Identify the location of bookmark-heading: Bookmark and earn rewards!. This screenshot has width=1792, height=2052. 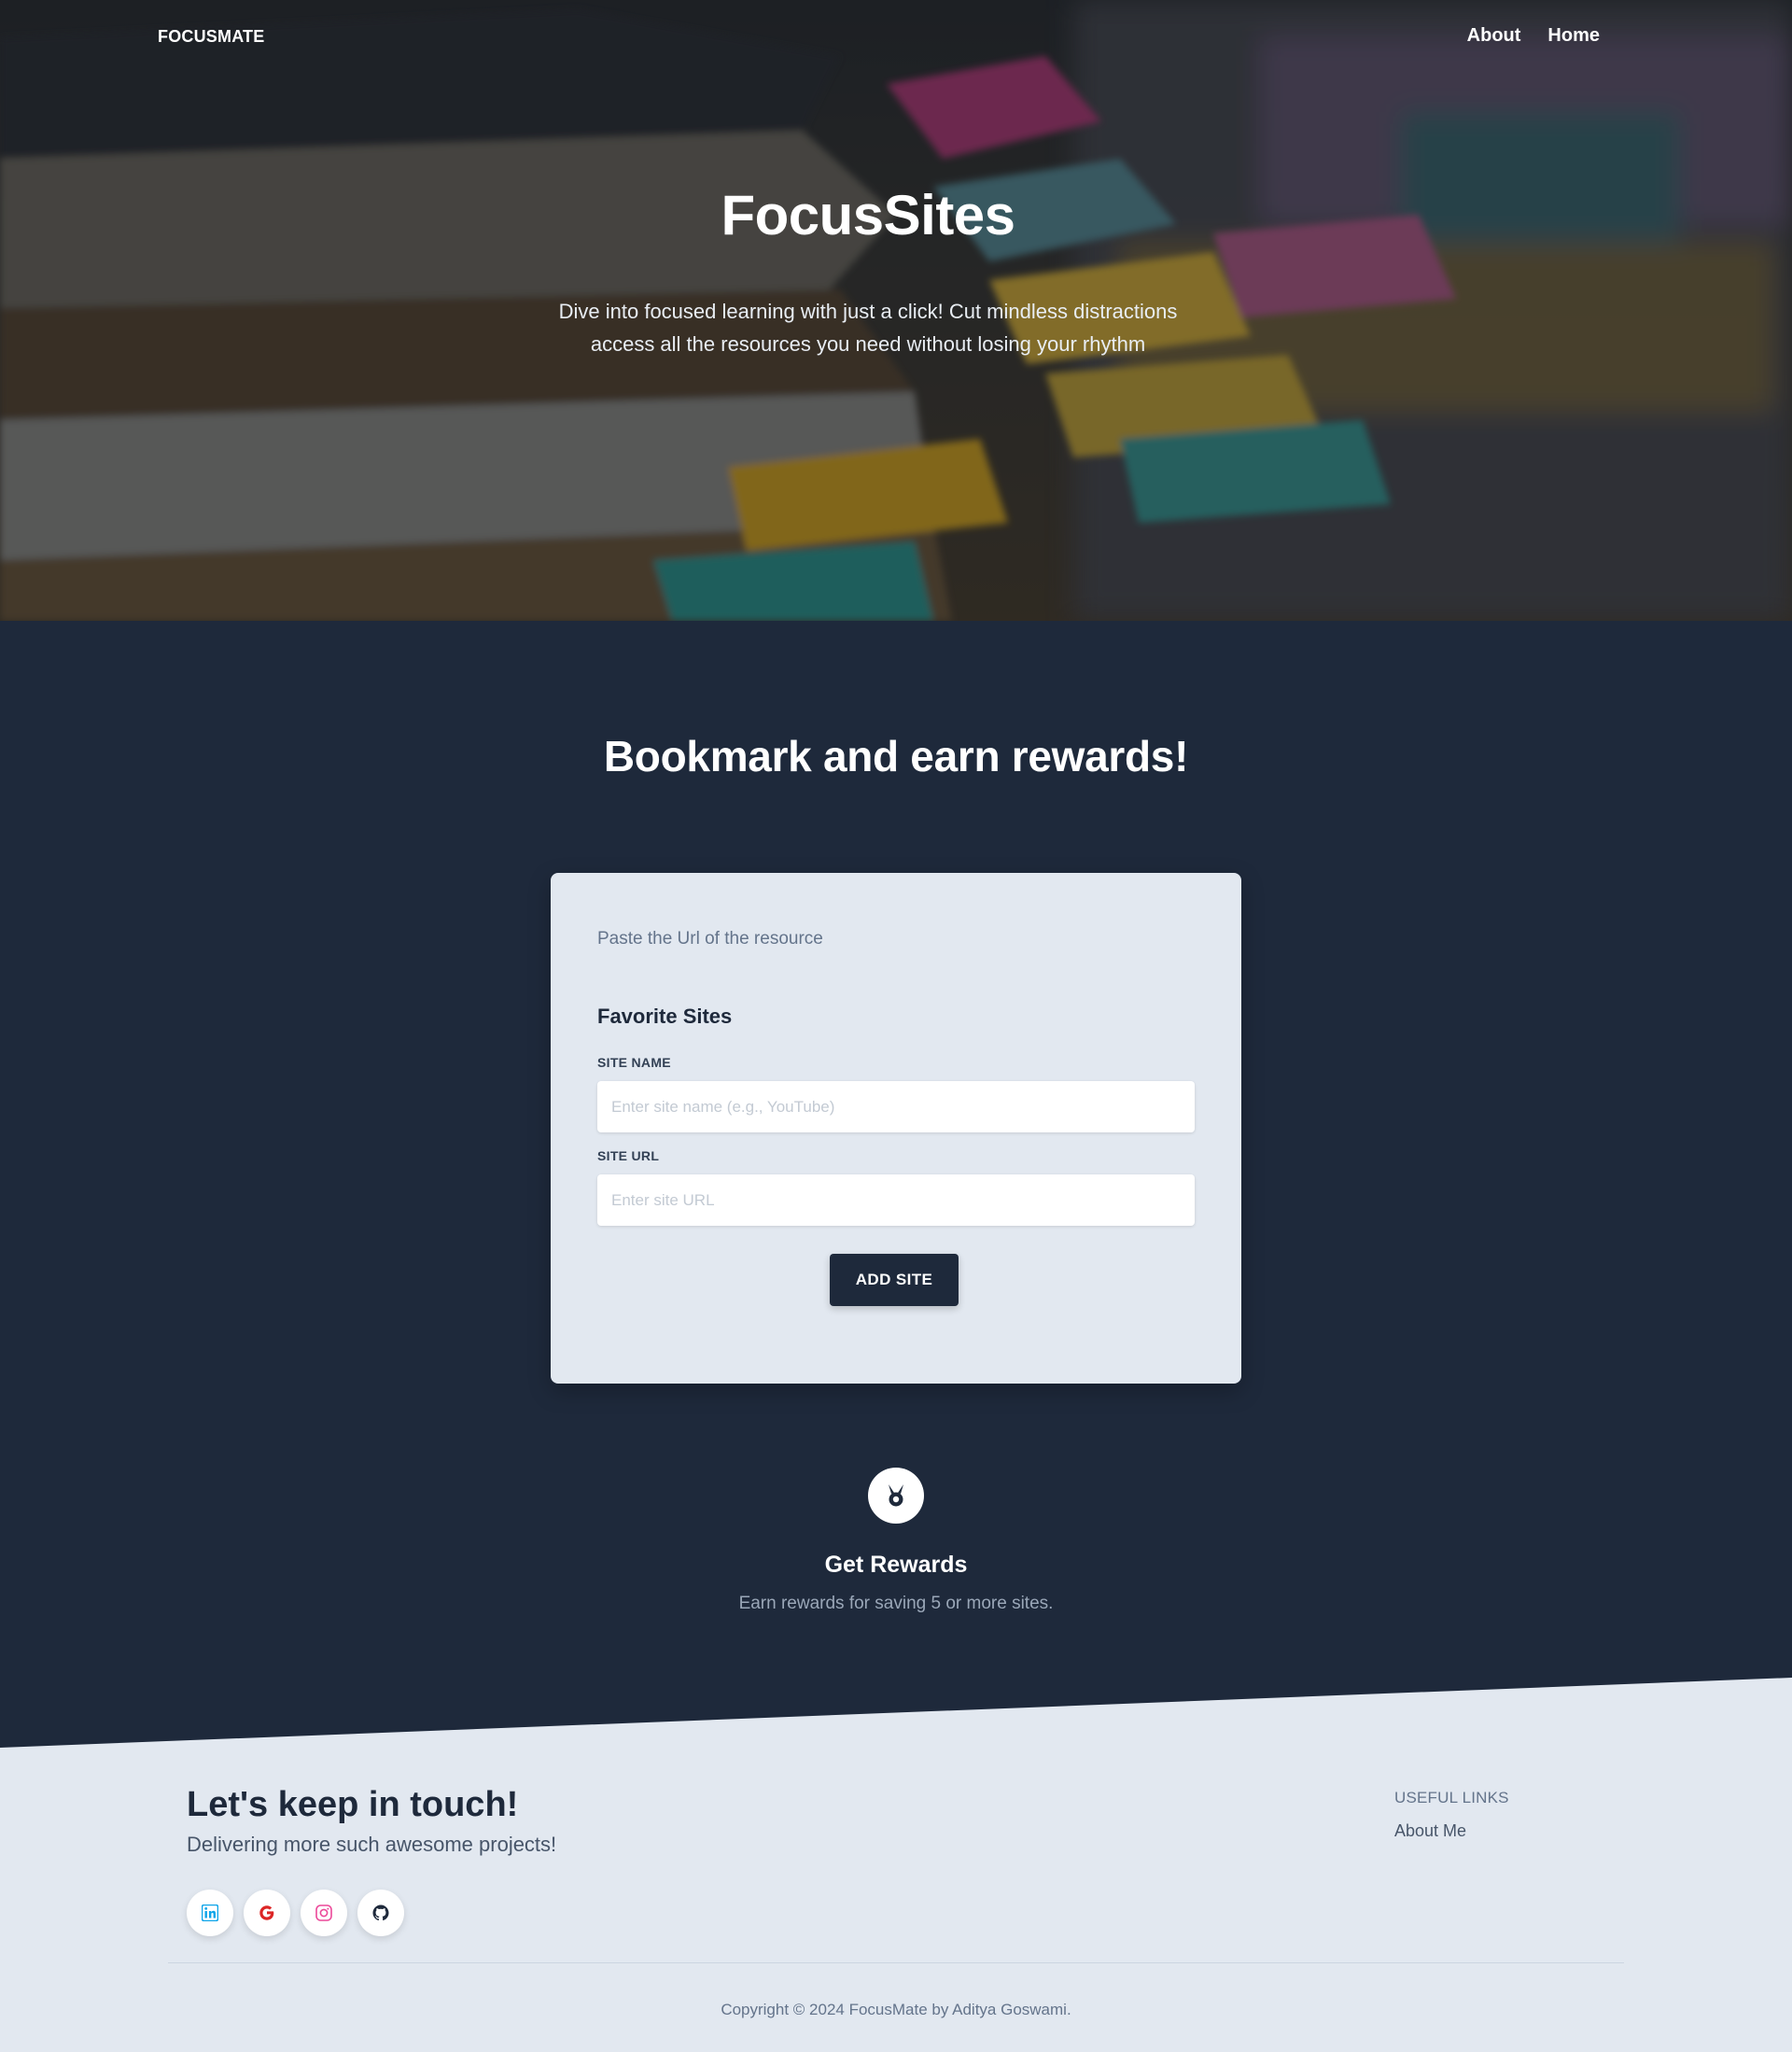
(896, 756).